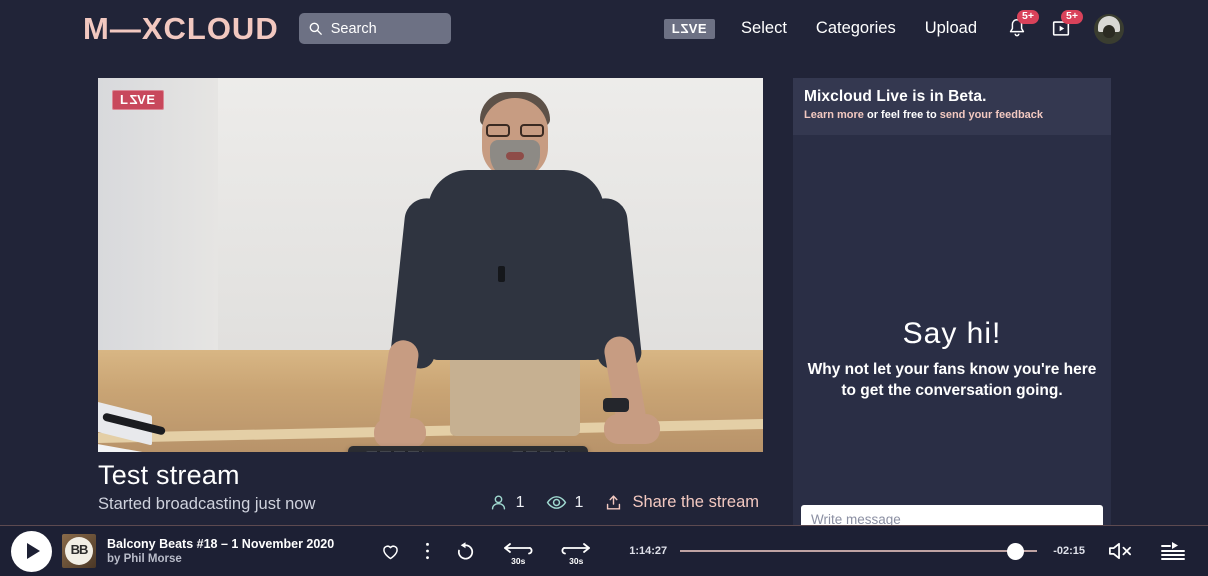 Image resolution: width=1208 pixels, height=576 pixels. I want to click on share-upload-icon, so click(613, 502).